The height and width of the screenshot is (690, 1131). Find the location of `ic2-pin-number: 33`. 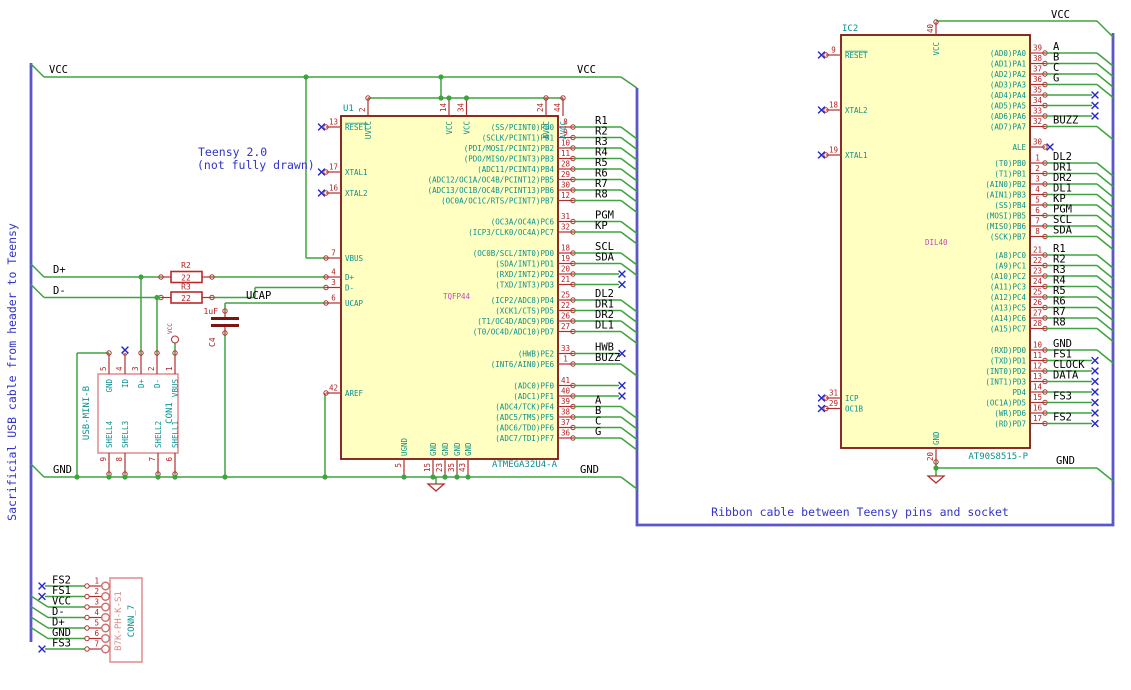

ic2-pin-number: 33 is located at coordinates (1037, 111).